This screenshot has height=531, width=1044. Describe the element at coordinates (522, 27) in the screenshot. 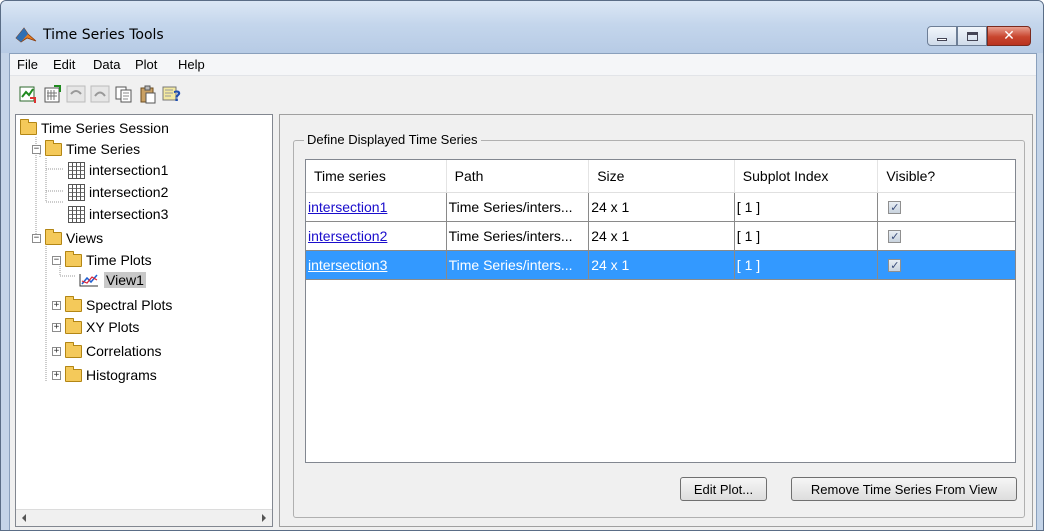

I see `title-bar: Time Series Tools ✕` at that location.